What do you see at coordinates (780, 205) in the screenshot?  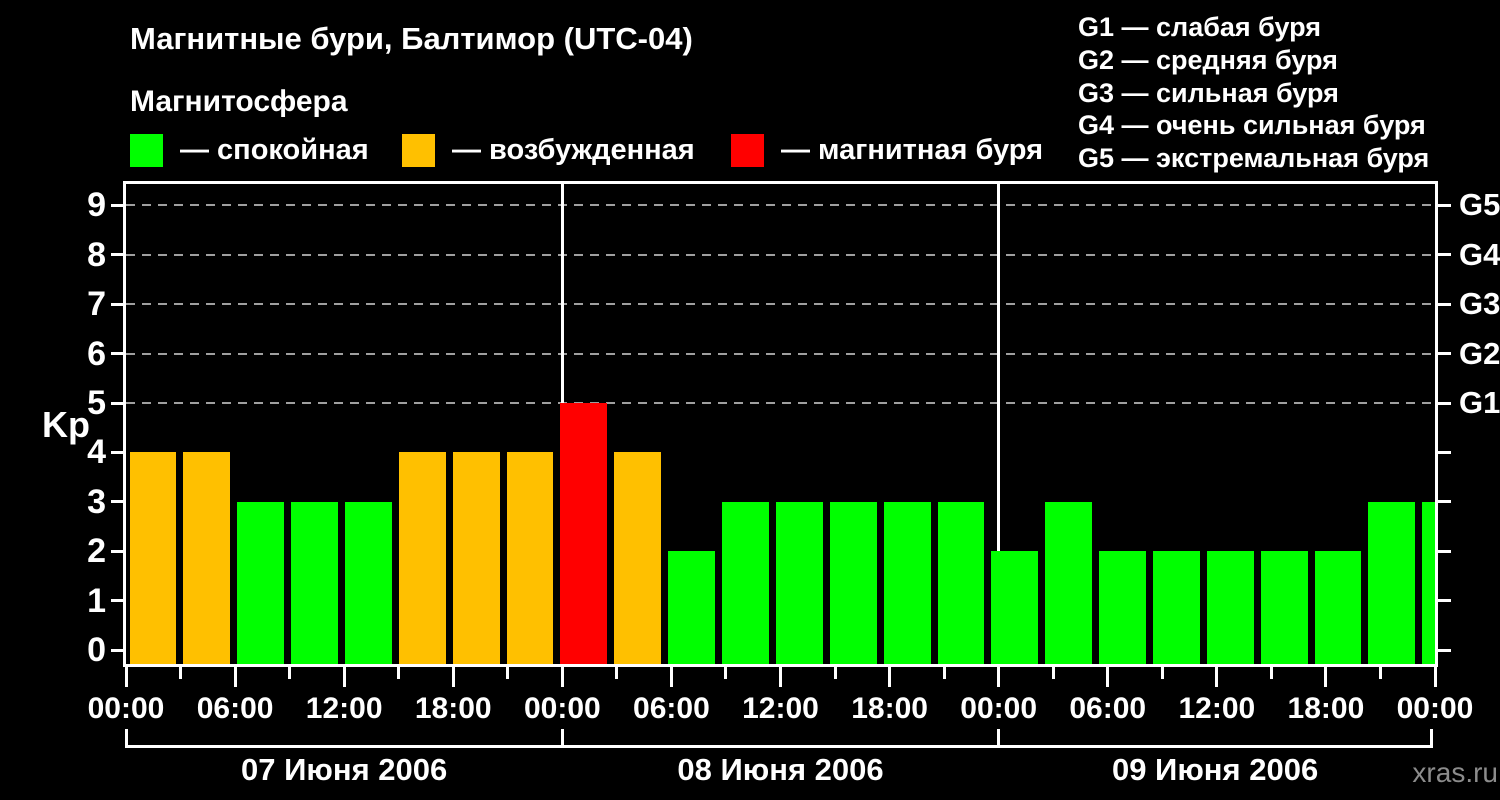 I see `grid-line-kp9` at bounding box center [780, 205].